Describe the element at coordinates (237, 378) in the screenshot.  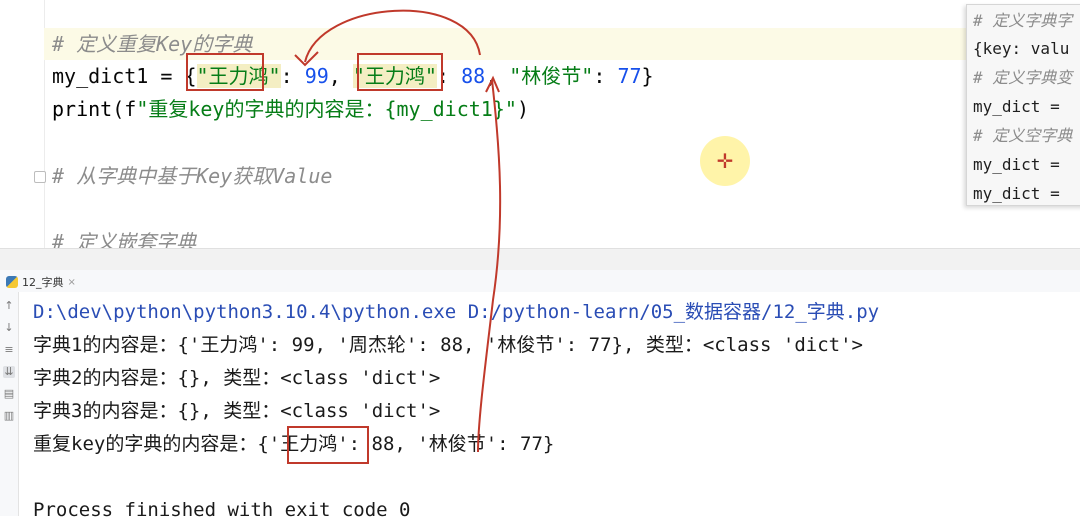
I see `console-output-line: 字典2的内容是：{}, 类型：<class 'dict'>` at that location.